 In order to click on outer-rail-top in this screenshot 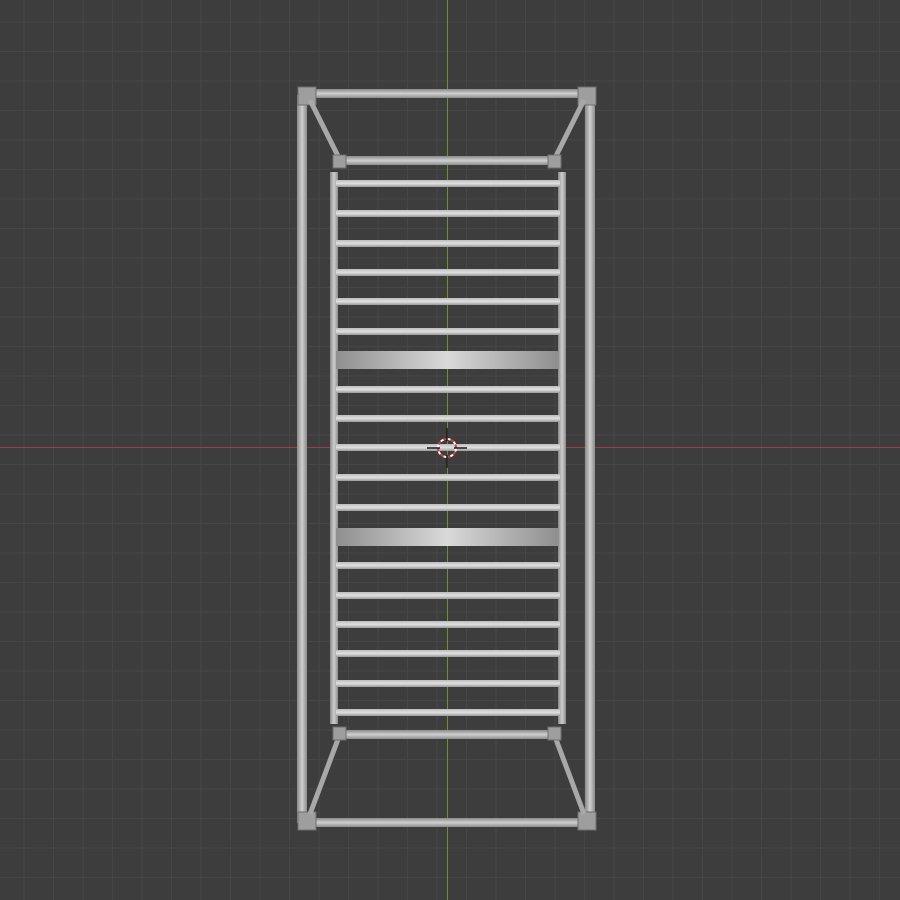, I will do `click(446, 93)`.